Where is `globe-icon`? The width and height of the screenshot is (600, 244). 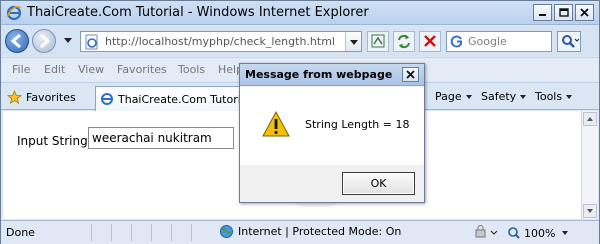
globe-icon is located at coordinates (226, 231).